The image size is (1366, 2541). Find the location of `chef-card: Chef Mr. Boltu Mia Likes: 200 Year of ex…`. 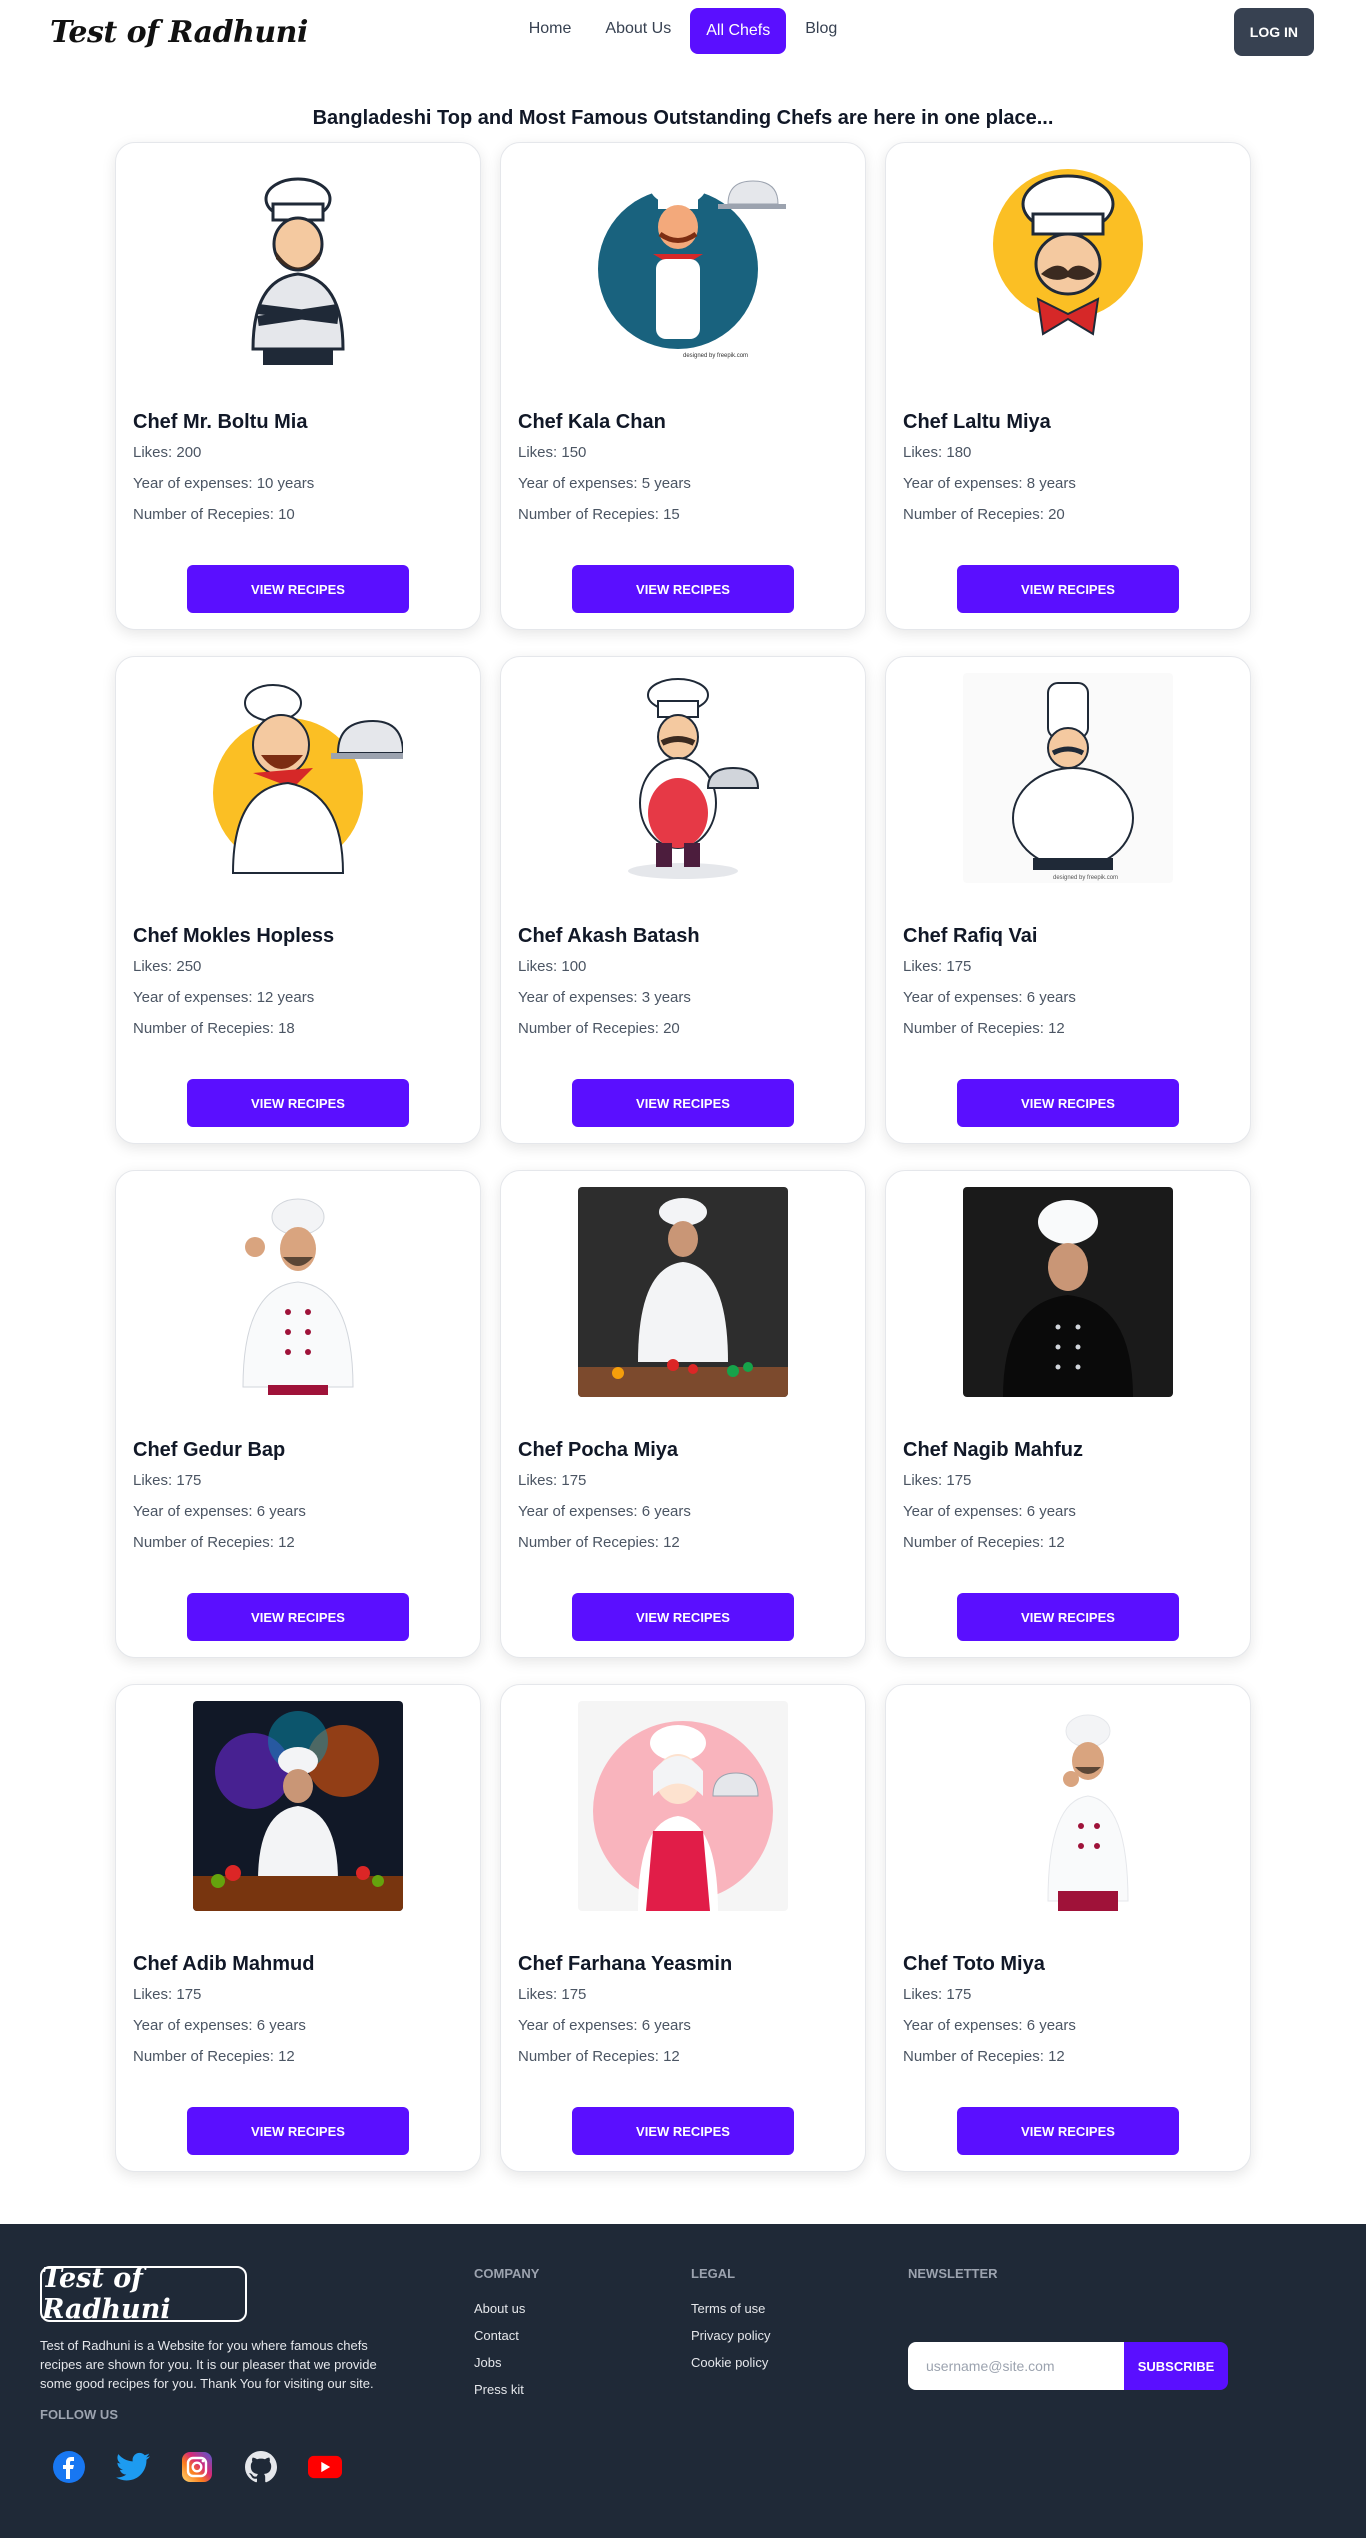

chef-card: Chef Mr. Boltu Mia Likes: 200 Year of ex… is located at coordinates (298, 386).